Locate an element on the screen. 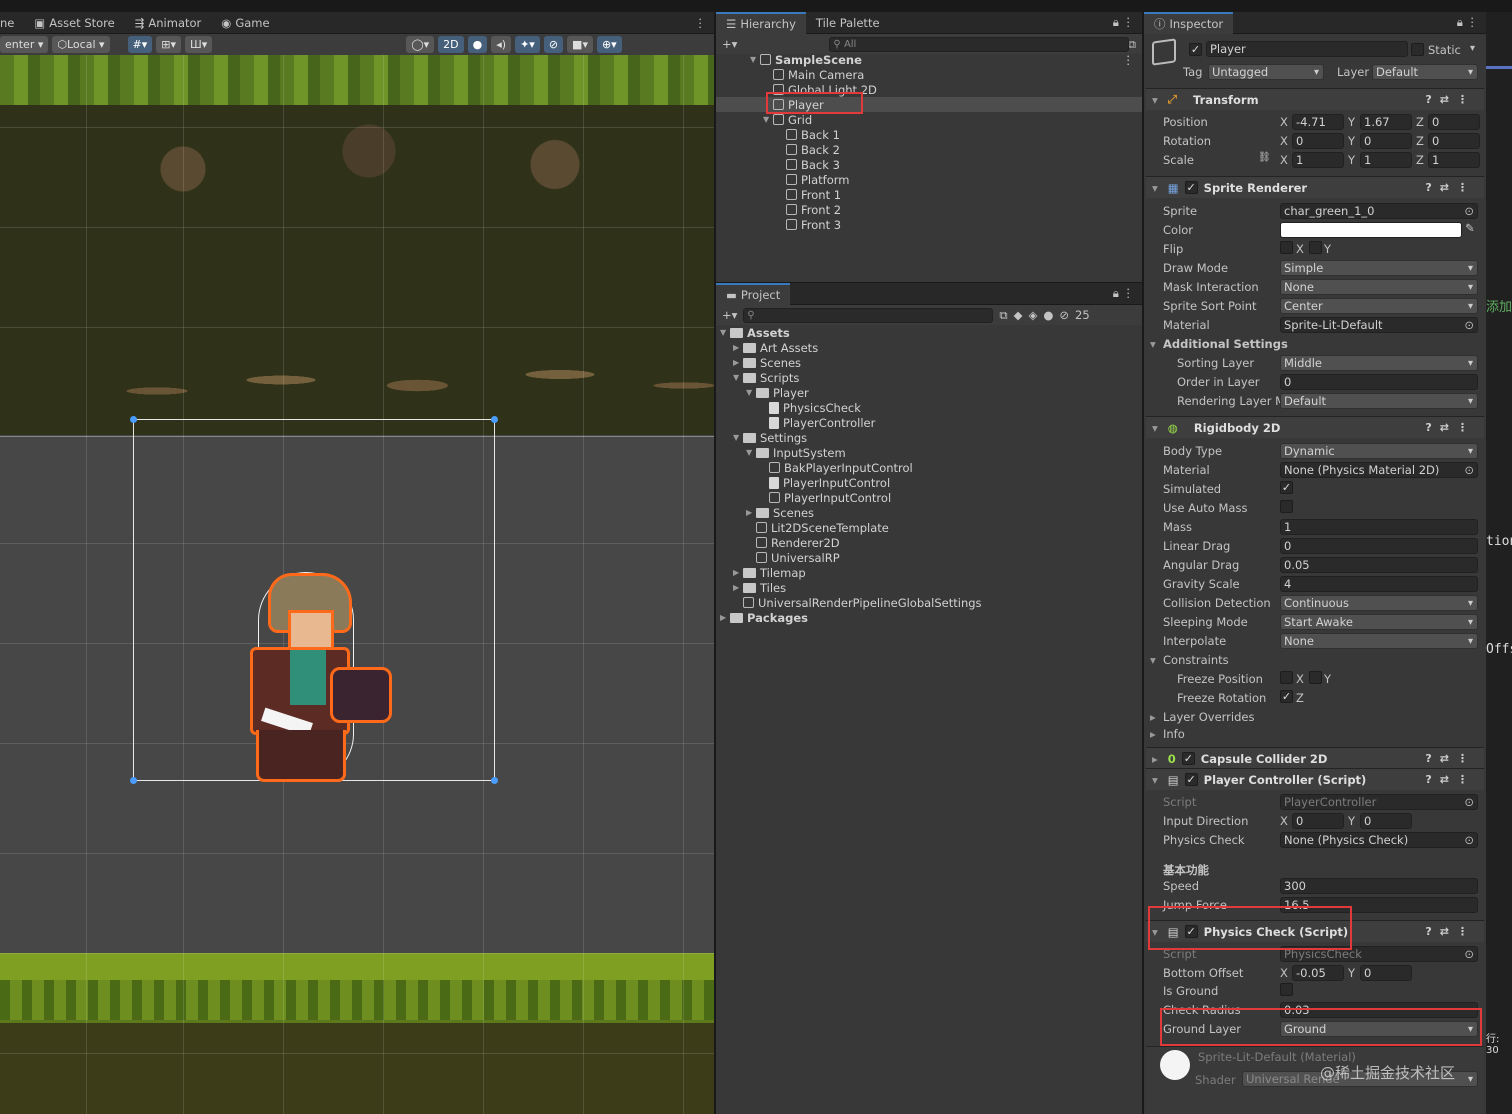 This screenshot has height=1114, width=1512. project-item: PlayerInputControl is located at coordinates (929, 497).